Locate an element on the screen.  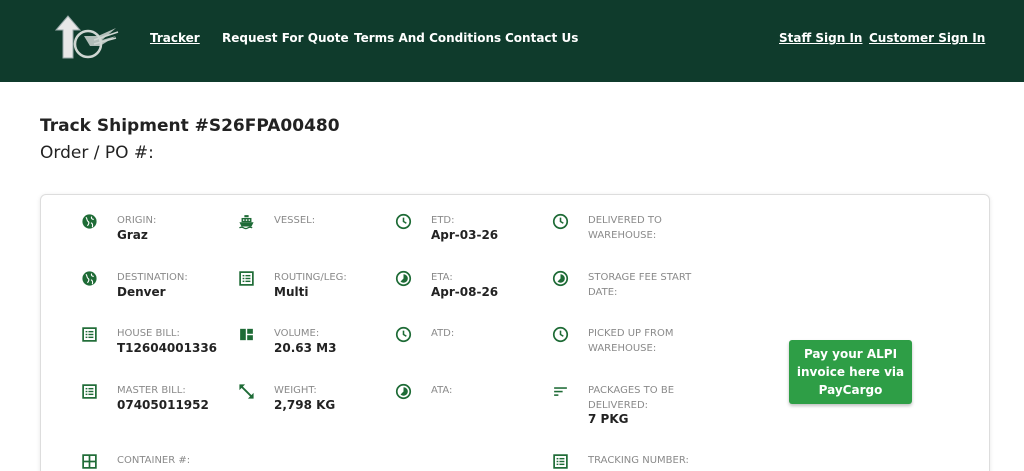
weight-label: WEIGHT: is located at coordinates (295, 390).